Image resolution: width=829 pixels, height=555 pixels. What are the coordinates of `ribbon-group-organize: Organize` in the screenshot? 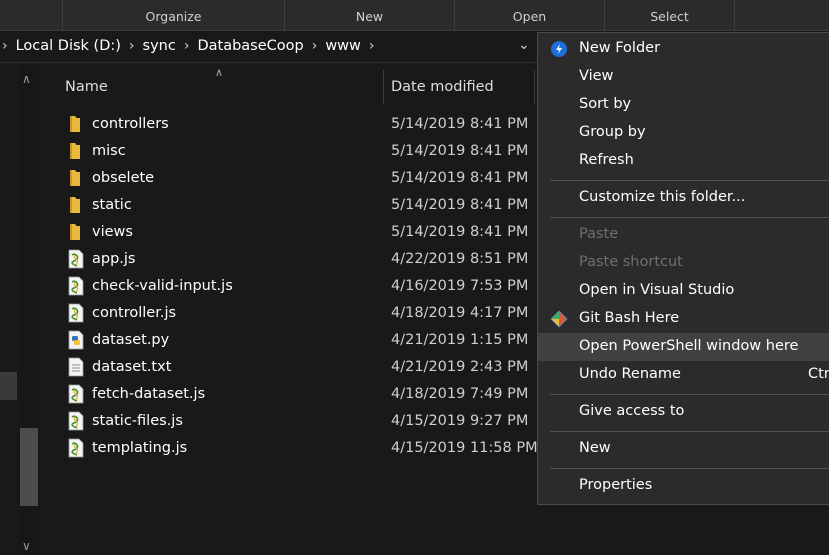 It's located at (173, 15).